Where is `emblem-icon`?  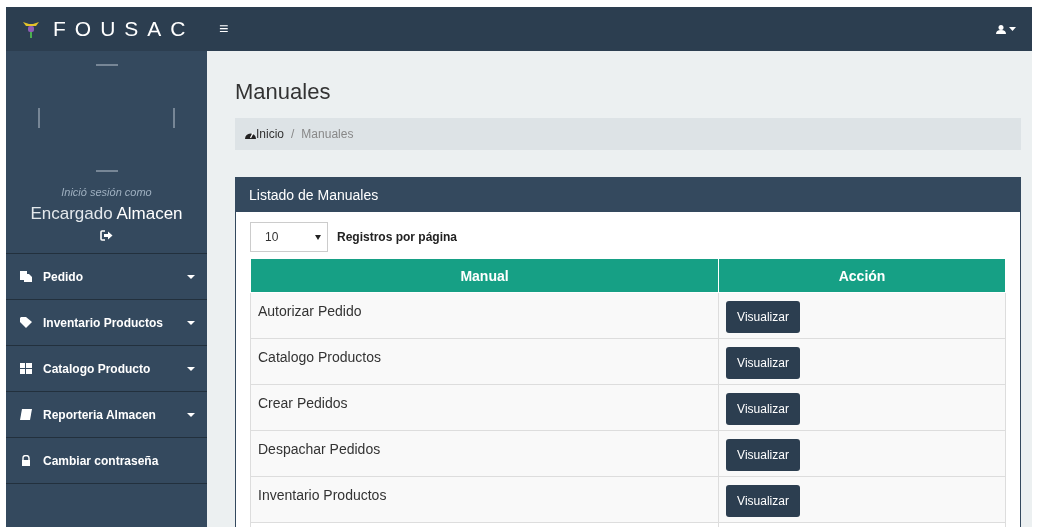 emblem-icon is located at coordinates (31, 29).